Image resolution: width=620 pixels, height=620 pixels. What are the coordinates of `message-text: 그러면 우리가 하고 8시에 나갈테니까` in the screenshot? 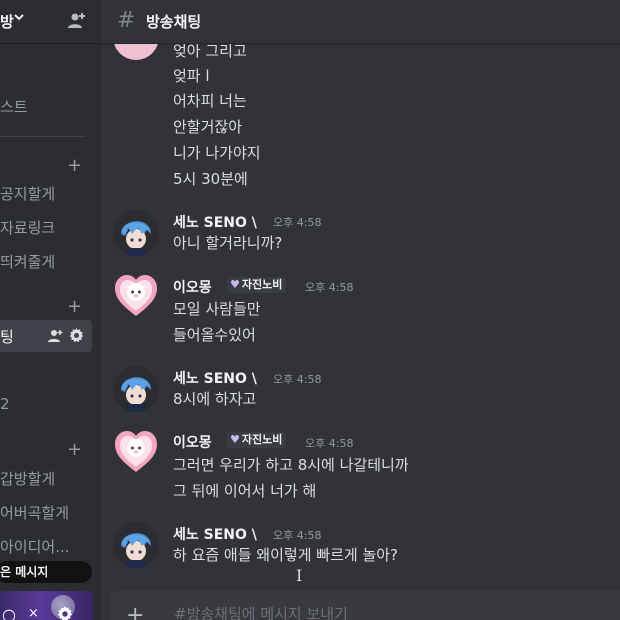 It's located at (291, 465).